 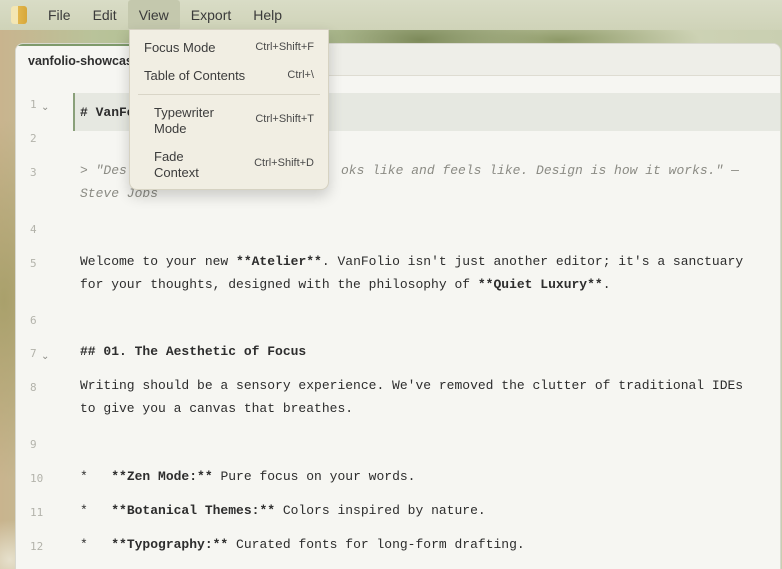 I want to click on section-heading: ## 01. The Aesthetic of Focus, so click(x=193, y=351).